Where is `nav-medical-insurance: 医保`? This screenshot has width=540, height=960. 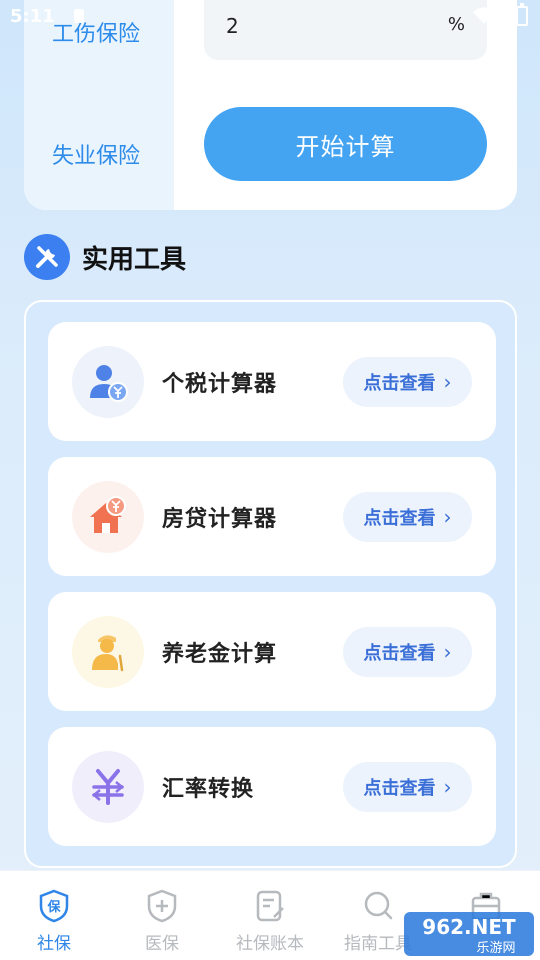 nav-medical-insurance: 医保 is located at coordinates (162, 921).